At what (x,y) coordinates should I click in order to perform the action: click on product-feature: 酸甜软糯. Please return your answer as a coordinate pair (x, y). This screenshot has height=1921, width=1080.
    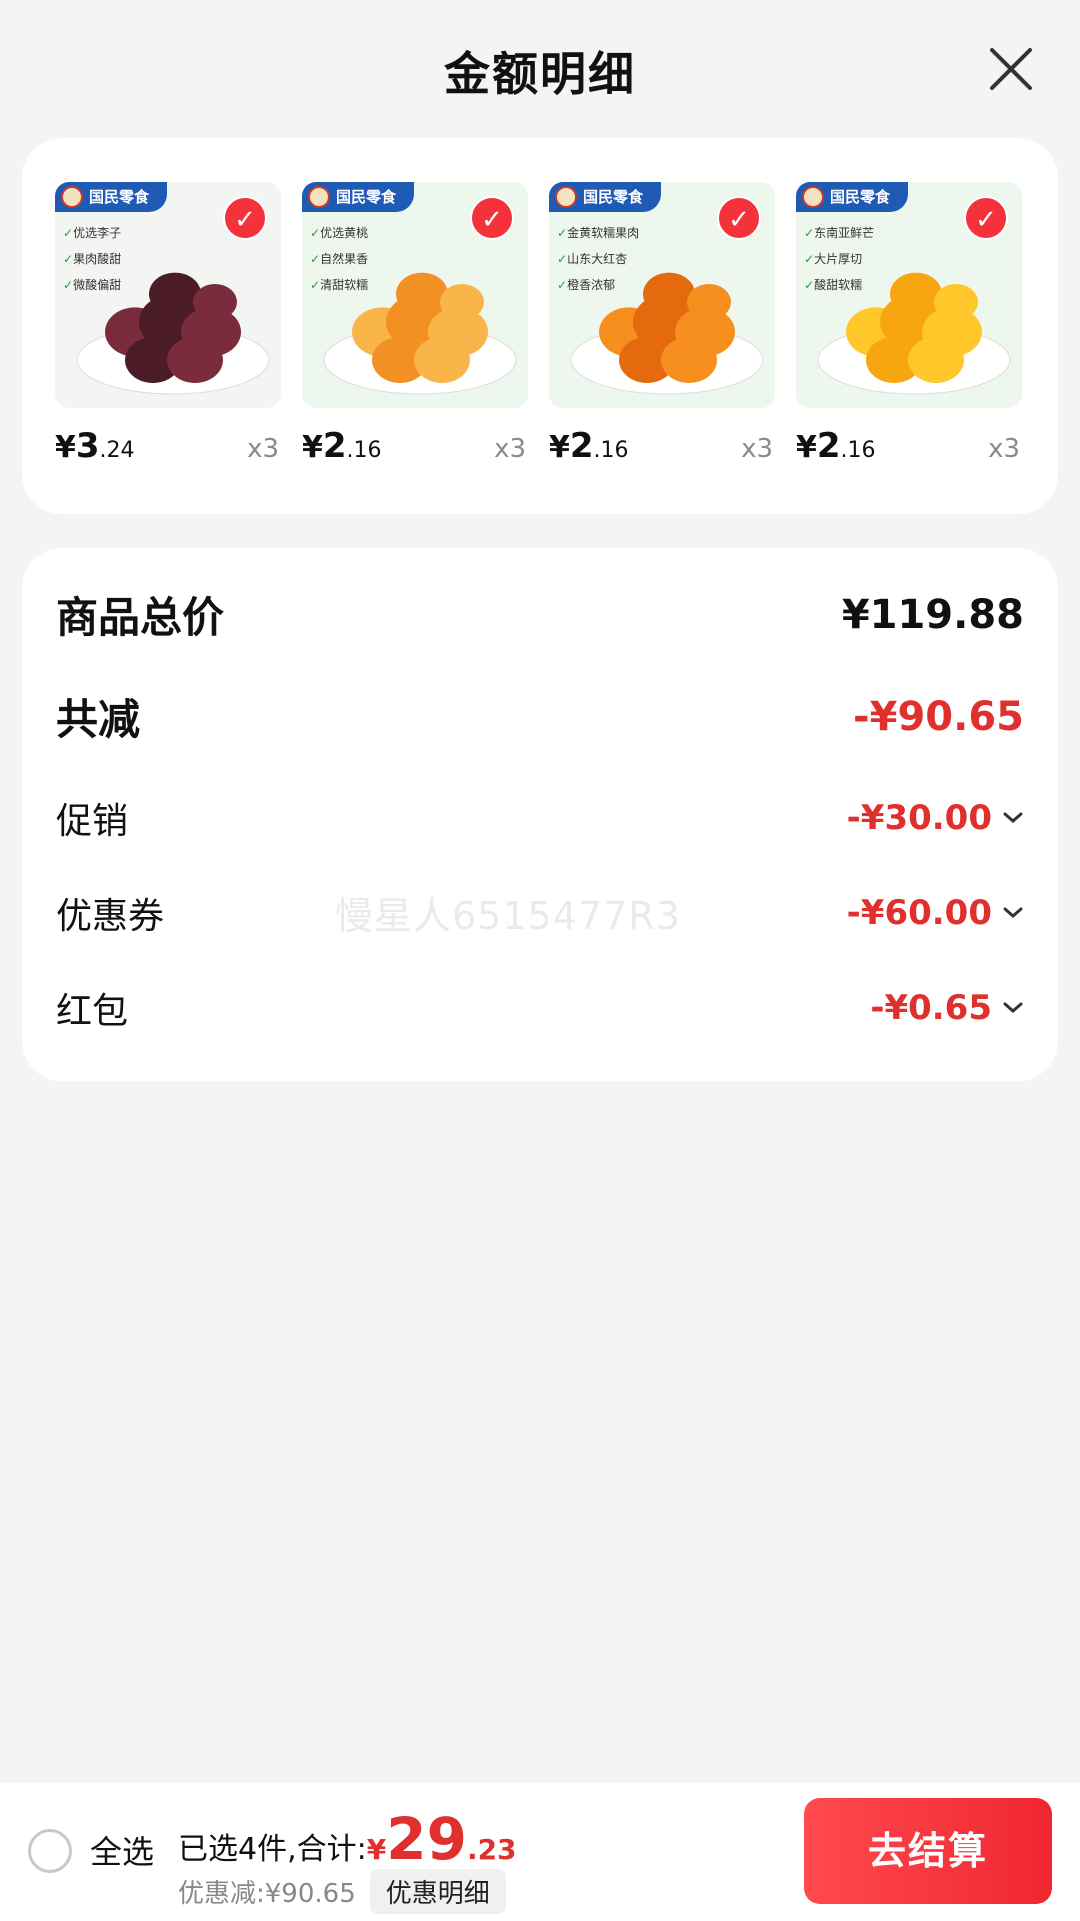
    Looking at the image, I should click on (839, 285).